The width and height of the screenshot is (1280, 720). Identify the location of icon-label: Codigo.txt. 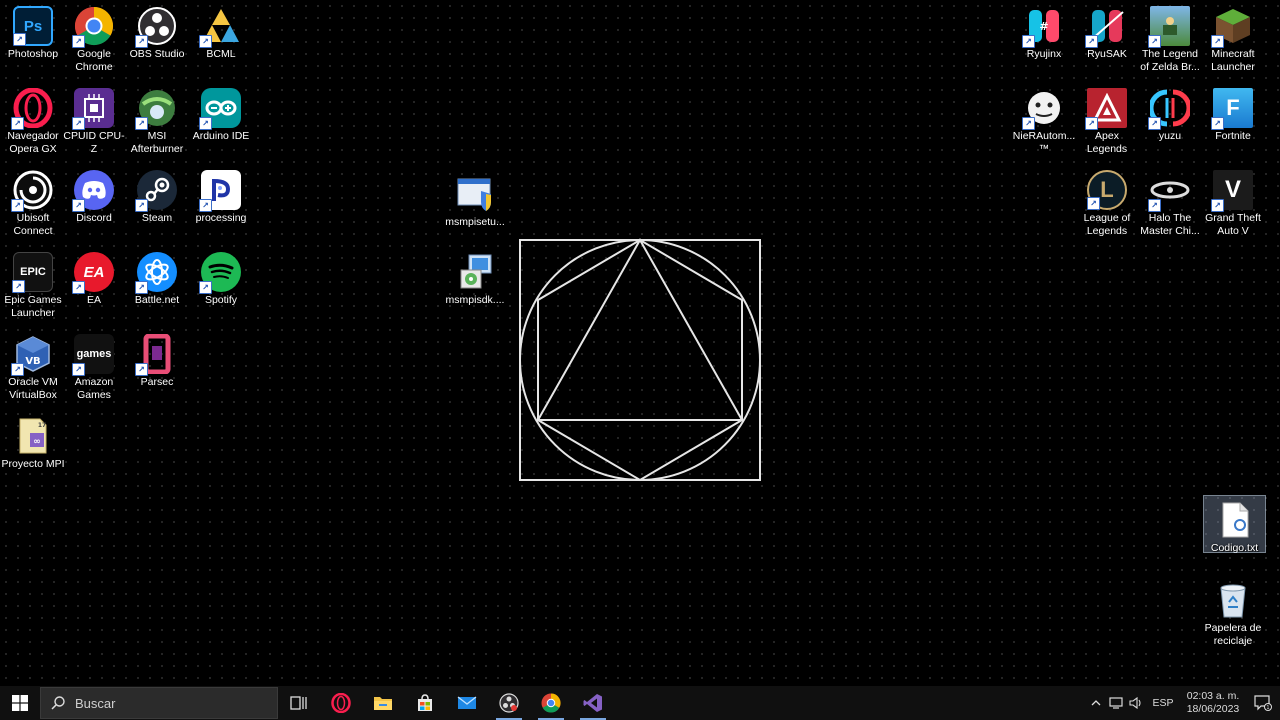
(1234, 548).